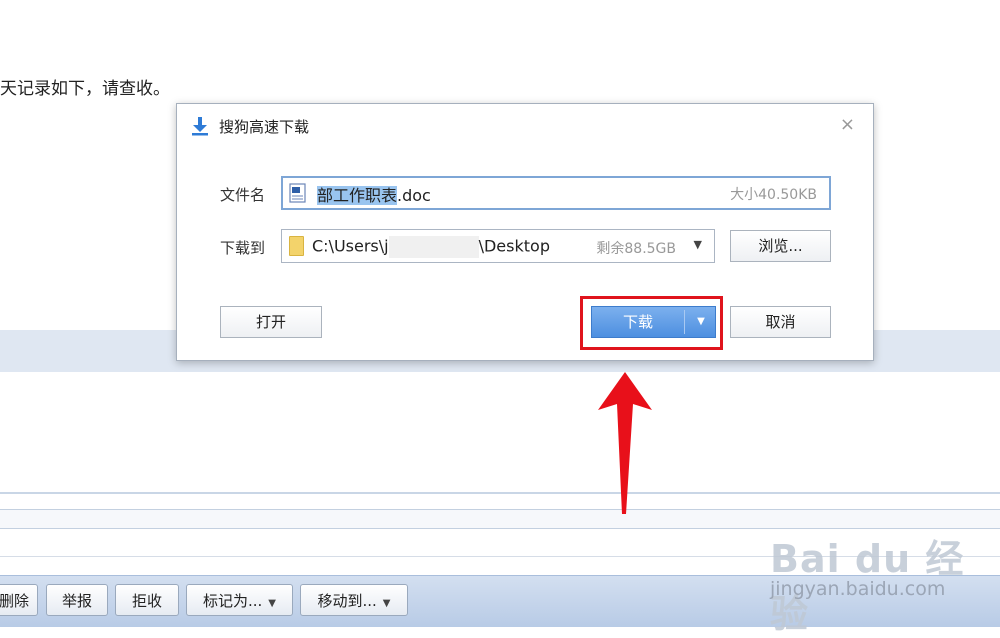  Describe the element at coordinates (243, 248) in the screenshot. I see `save-to-label: 下载到` at that location.